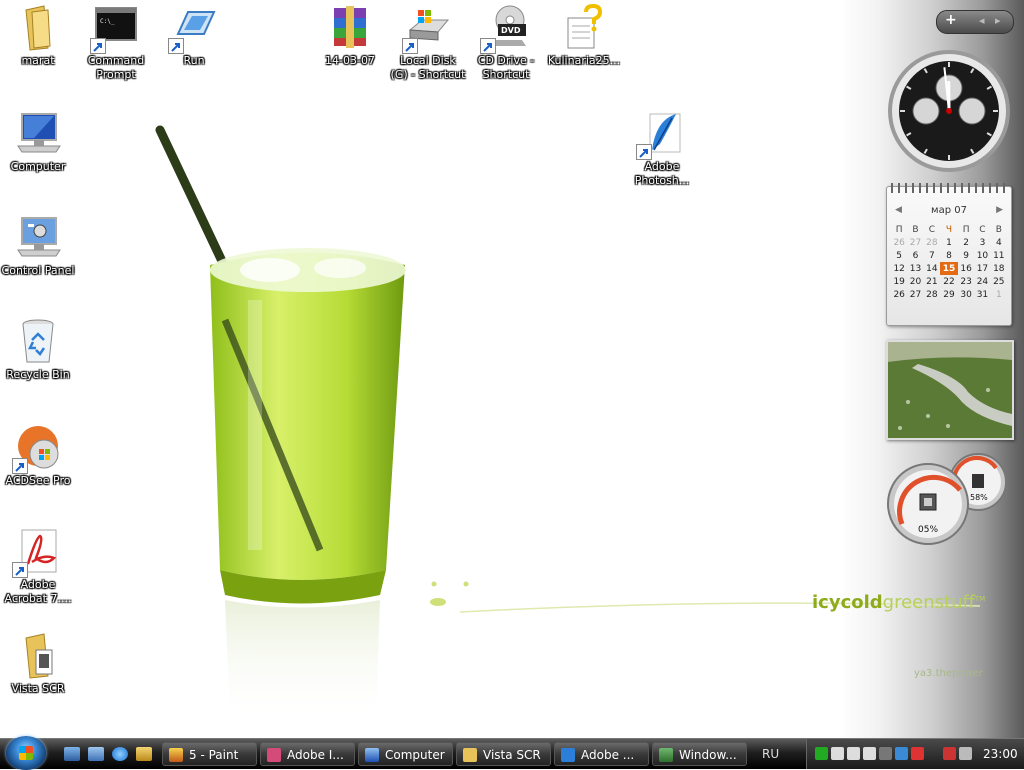  I want to click on desktop-icon-acdsee: ACDSee Pro, so click(38, 456).